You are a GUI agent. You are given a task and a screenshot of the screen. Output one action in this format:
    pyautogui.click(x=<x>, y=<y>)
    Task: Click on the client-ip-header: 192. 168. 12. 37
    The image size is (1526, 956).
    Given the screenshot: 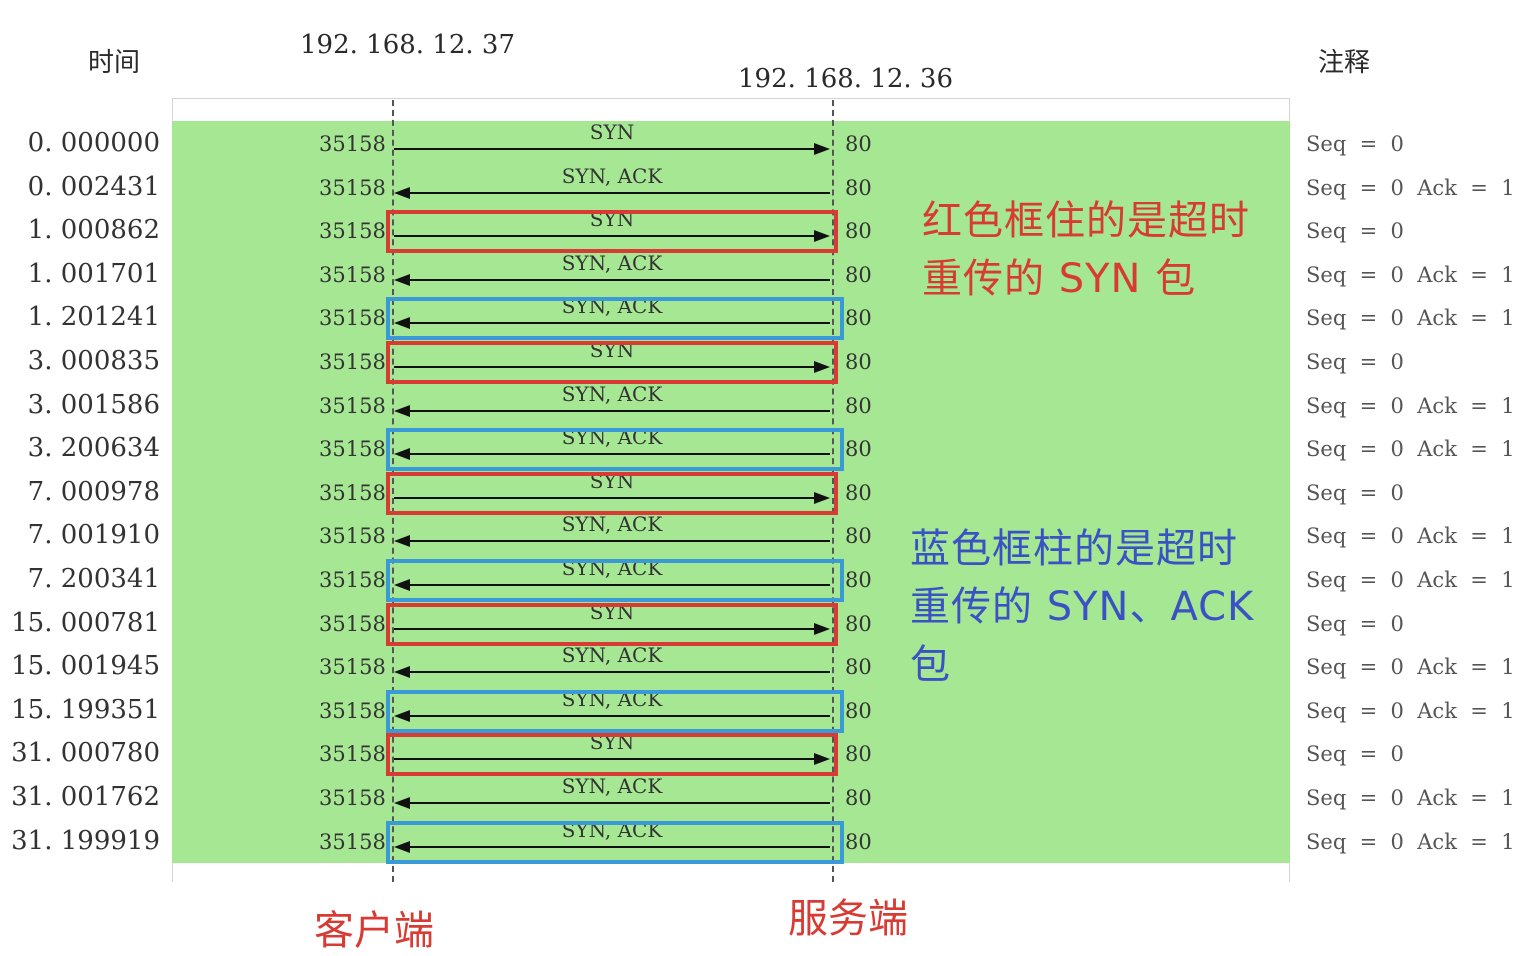 What is the action you would take?
    pyautogui.click(x=408, y=45)
    